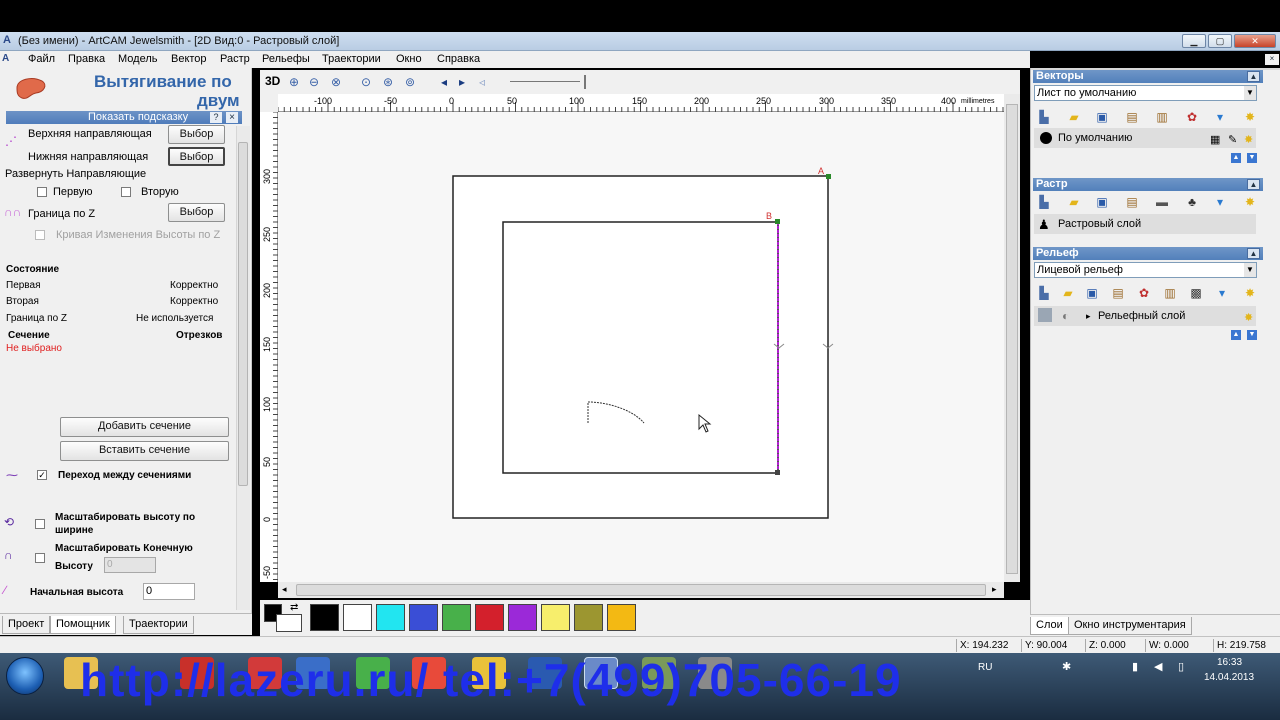 The height and width of the screenshot is (720, 1280). Describe the element at coordinates (1135, 666) in the screenshot. I see `network-icon: ▮` at that location.